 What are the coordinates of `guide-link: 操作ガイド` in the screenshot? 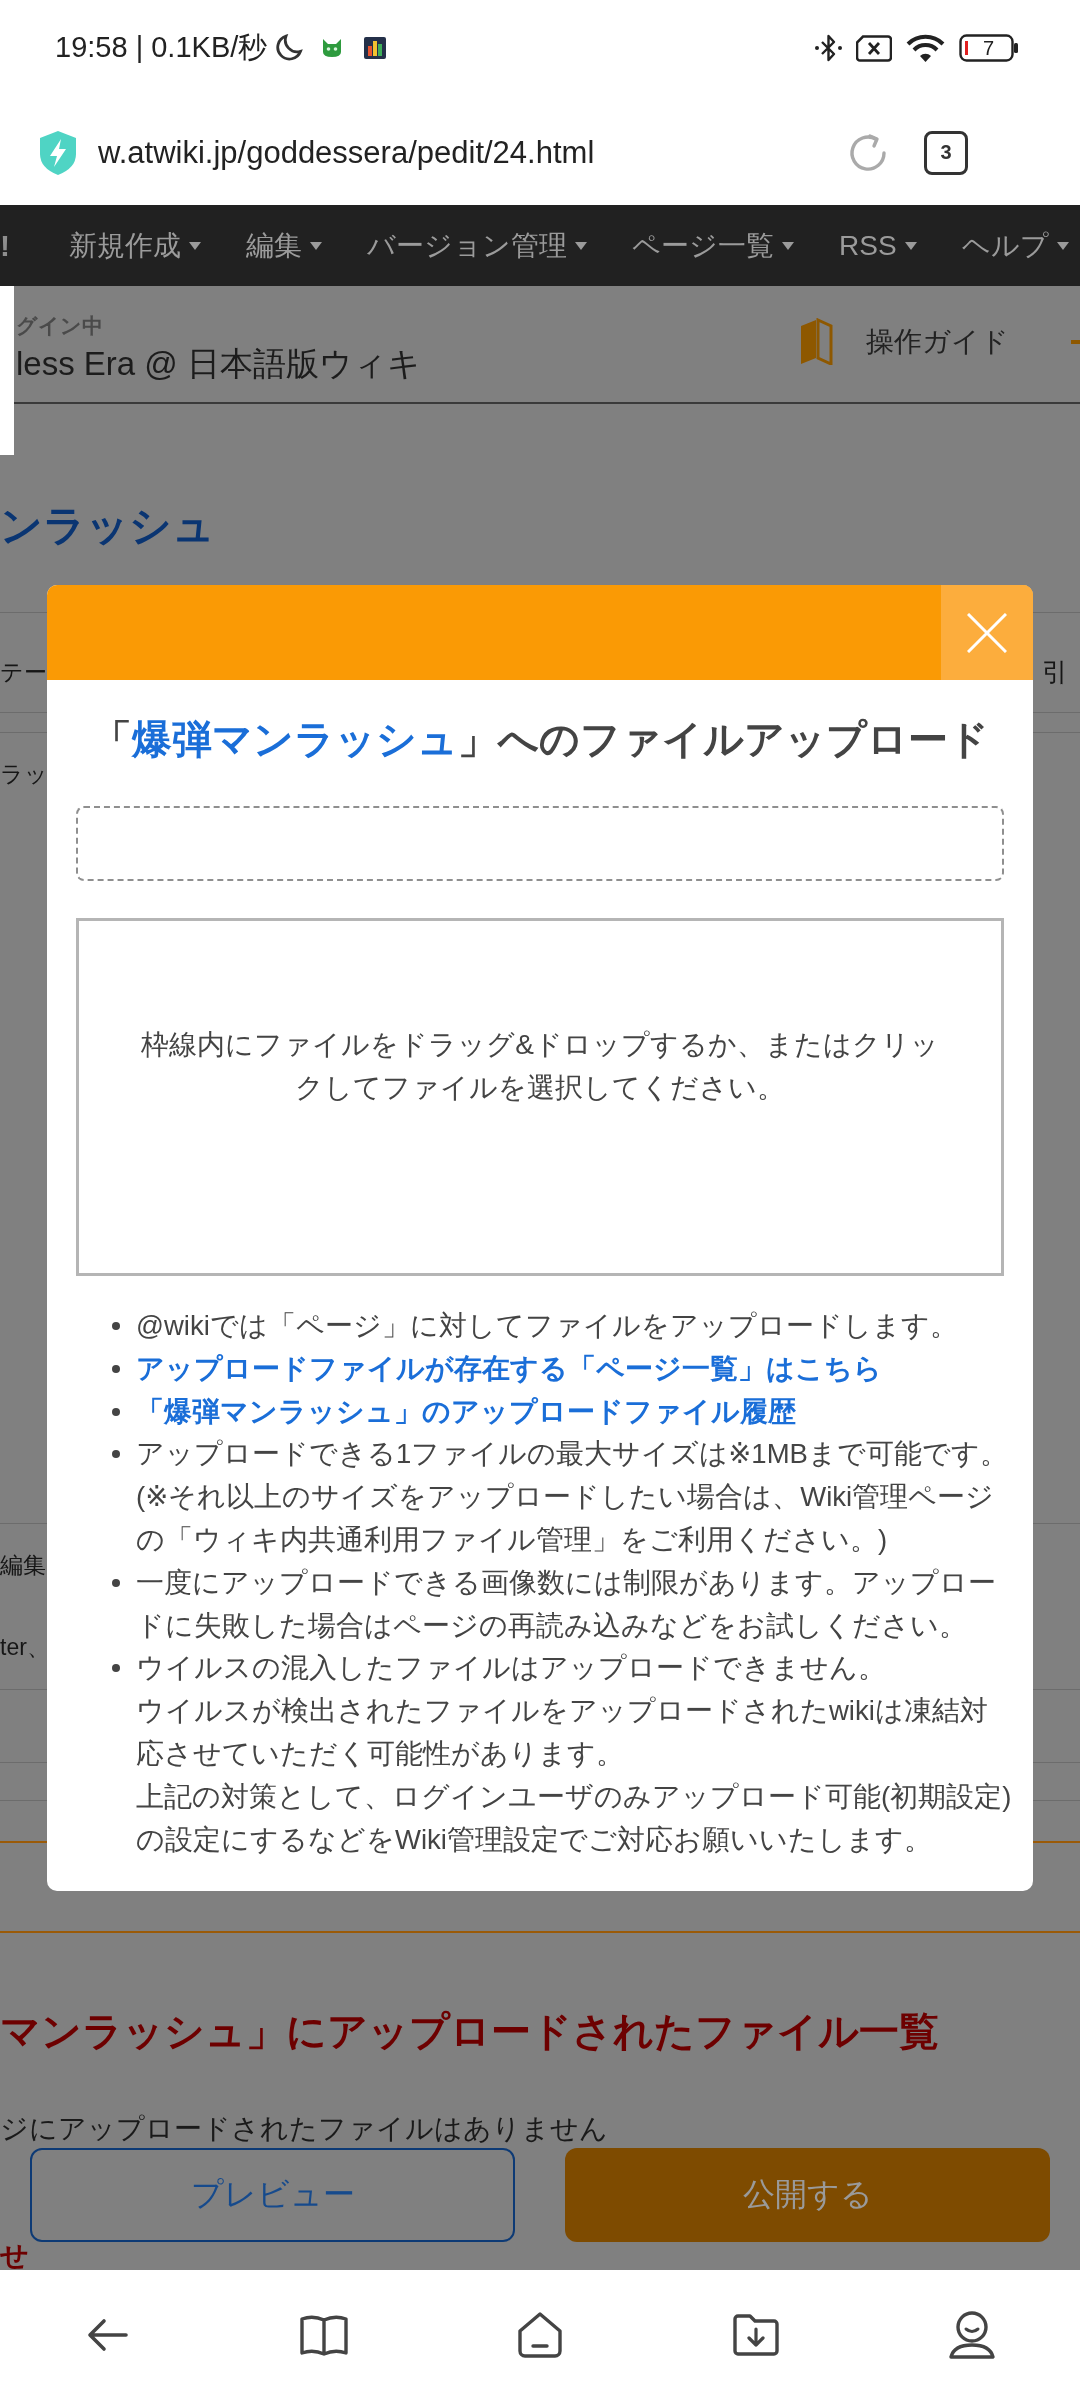 It's located at (937, 341).